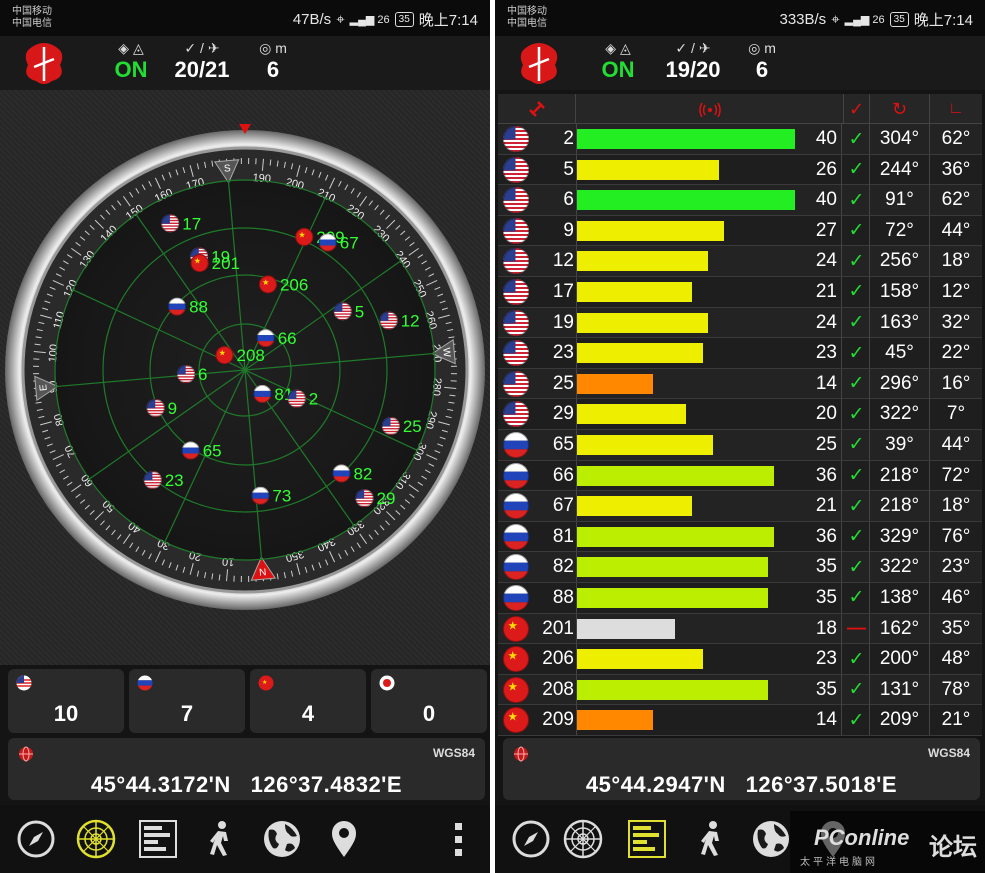 The height and width of the screenshot is (873, 985). I want to click on table-row: 88 35 ✓ 138° 46°, so click(740, 598).